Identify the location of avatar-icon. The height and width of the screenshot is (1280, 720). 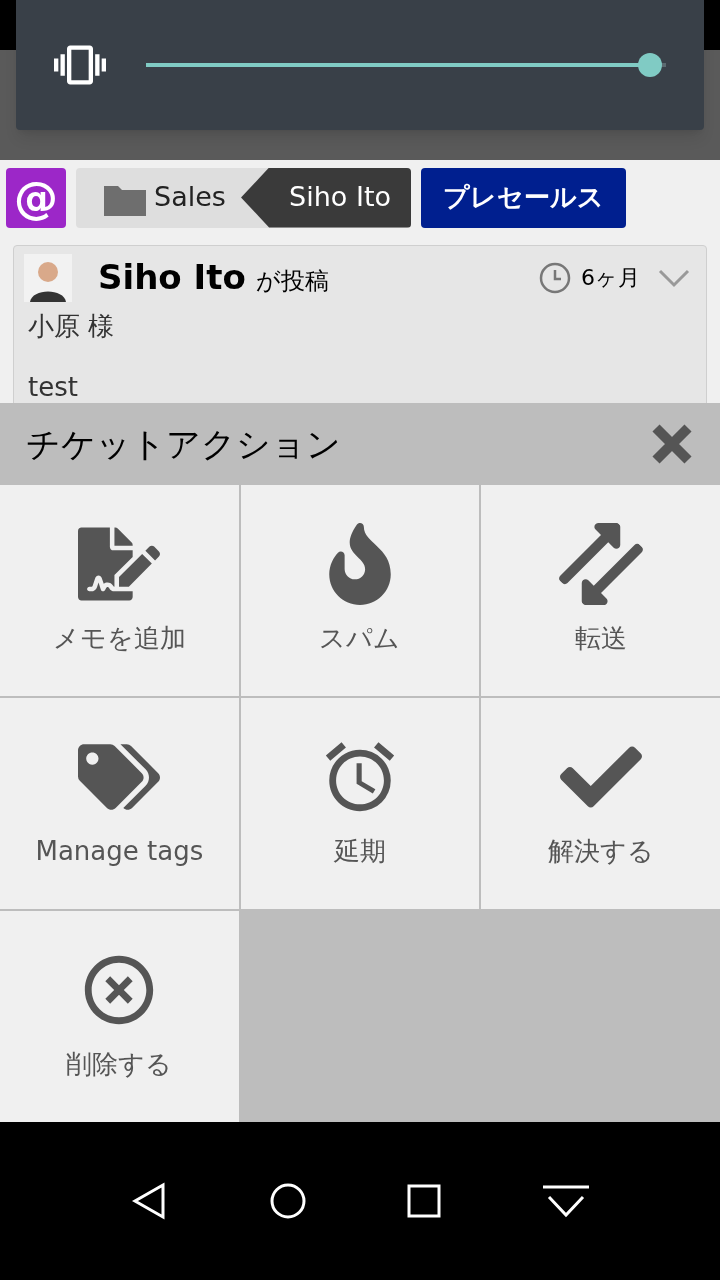
(48, 277).